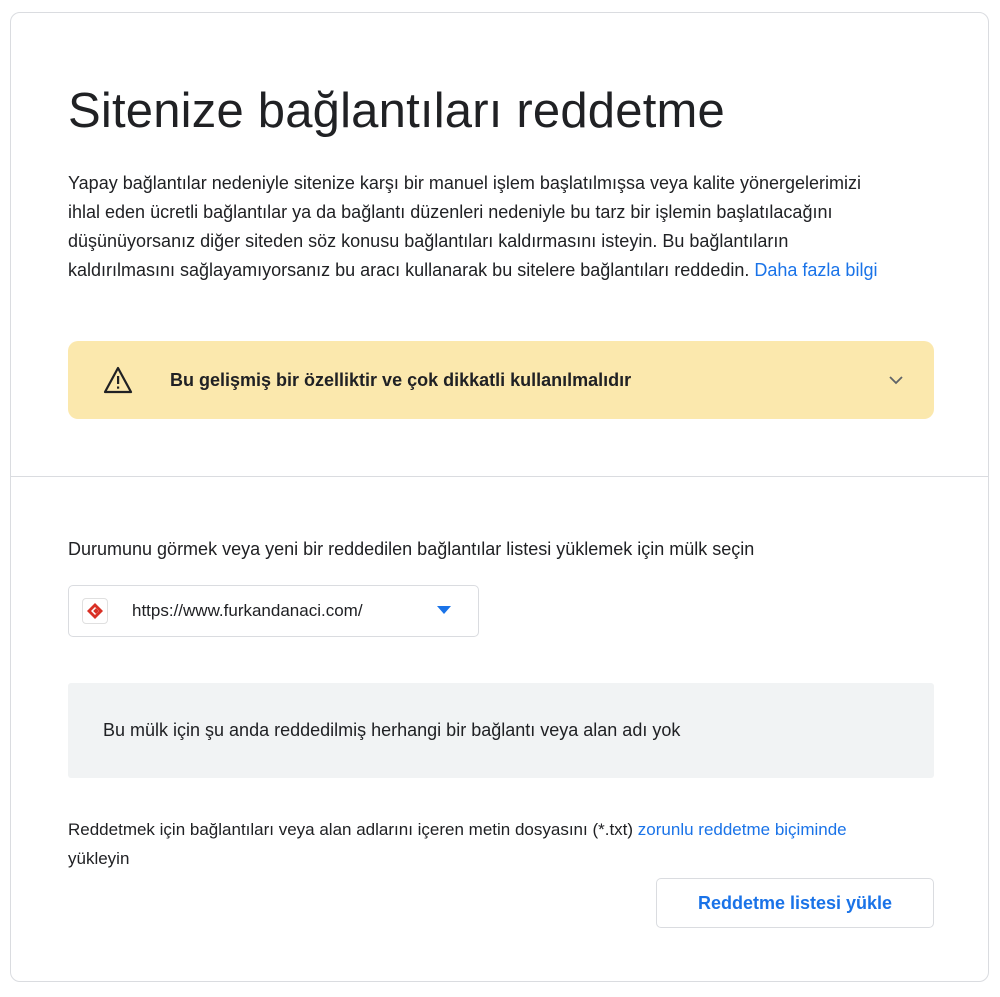 This screenshot has height=997, width=1000. I want to click on property-selector: https://www.furkandanaci.com/, so click(273, 611).